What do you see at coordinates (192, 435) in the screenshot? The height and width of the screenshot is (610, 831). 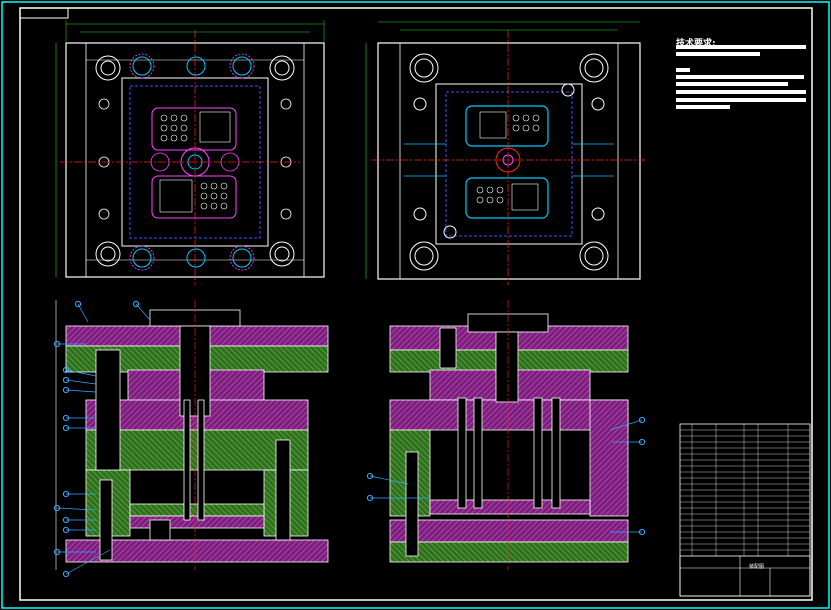 I see `section-view-left` at bounding box center [192, 435].